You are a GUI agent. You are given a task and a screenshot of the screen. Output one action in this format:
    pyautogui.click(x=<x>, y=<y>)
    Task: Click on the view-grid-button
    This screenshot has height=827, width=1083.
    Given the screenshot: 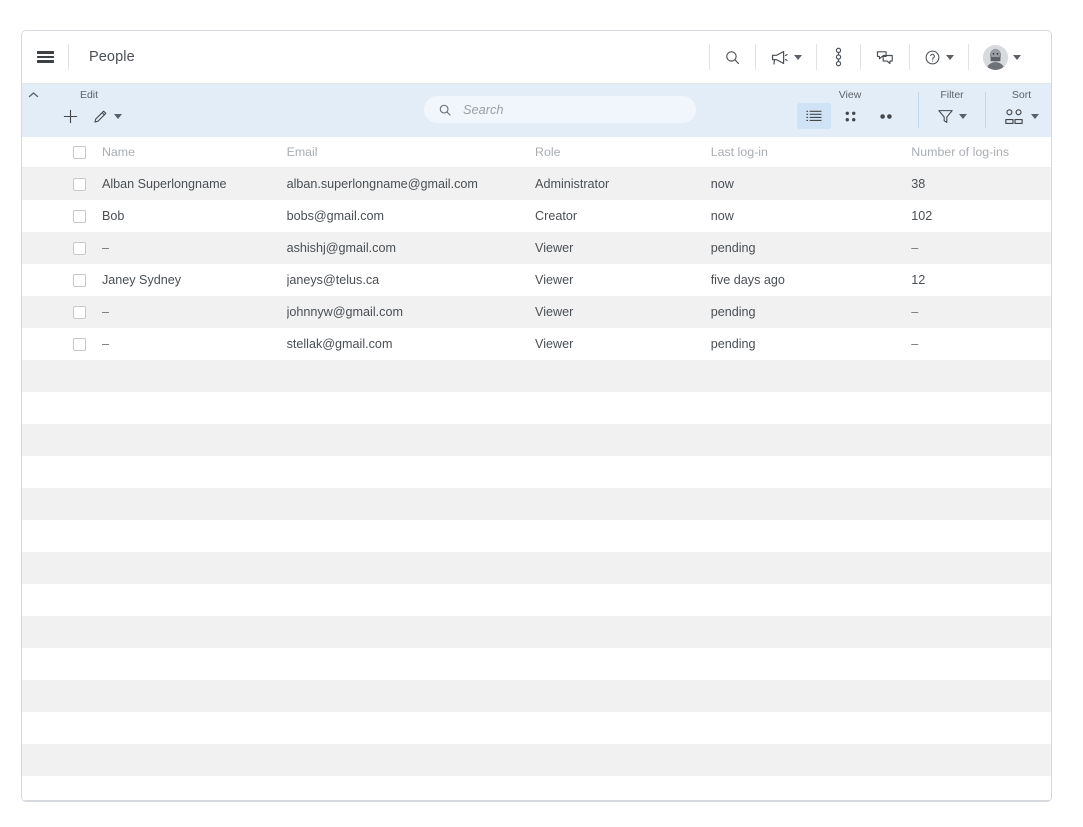 What is the action you would take?
    pyautogui.click(x=850, y=116)
    